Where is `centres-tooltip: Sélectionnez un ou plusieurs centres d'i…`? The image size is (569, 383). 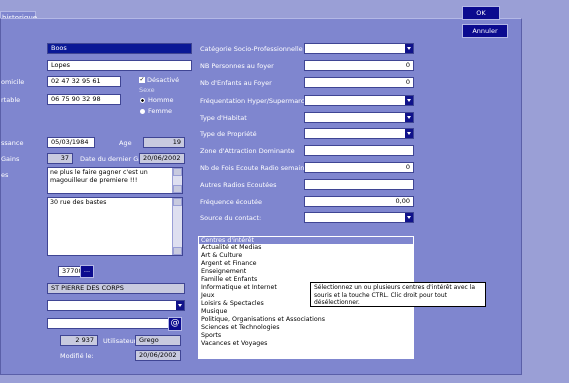 centres-tooltip: Sélectionnez un ou plusieurs centres d'i… is located at coordinates (398, 294).